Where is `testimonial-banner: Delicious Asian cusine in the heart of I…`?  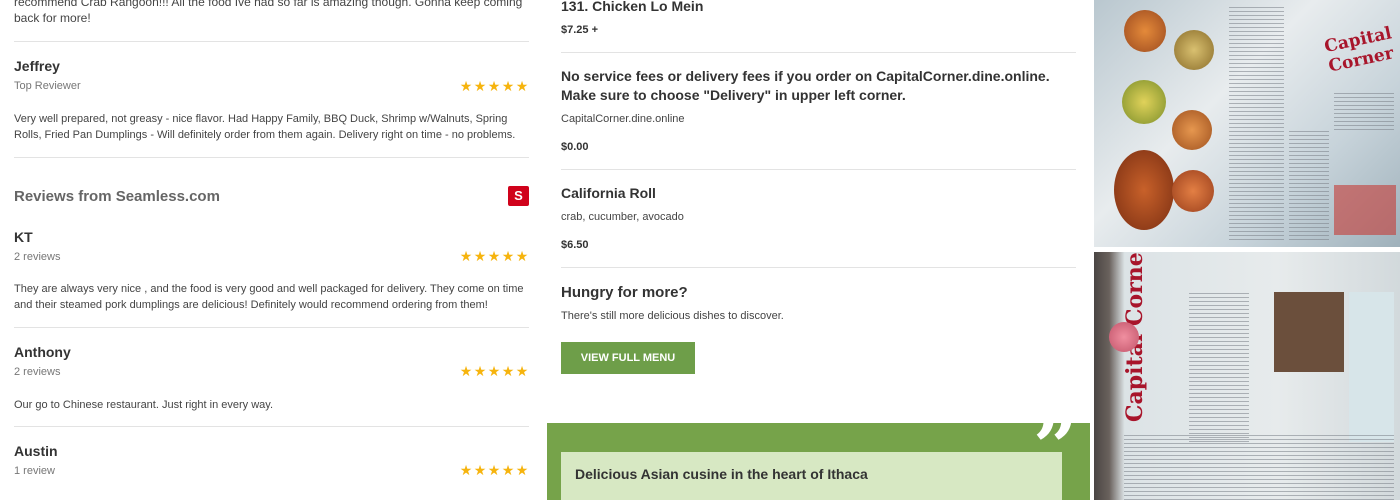 testimonial-banner: Delicious Asian cusine in the heart of I… is located at coordinates (818, 454).